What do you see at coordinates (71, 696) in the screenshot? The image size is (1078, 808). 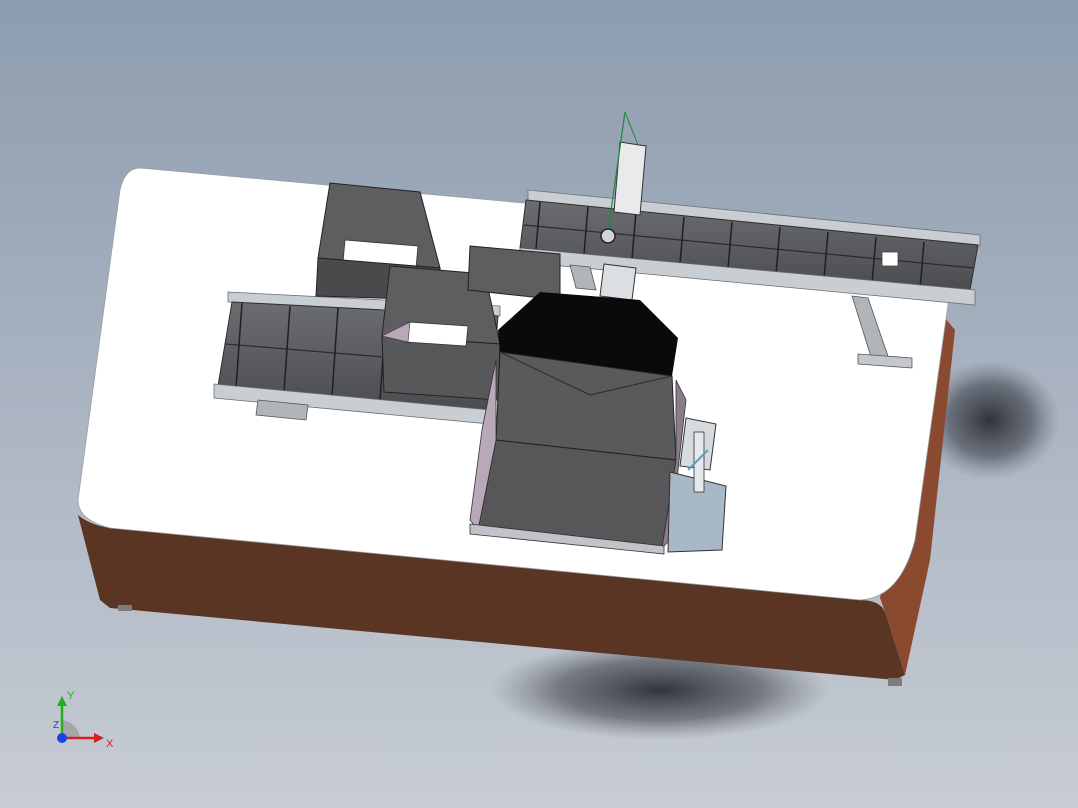 I see `y-axis-label: Y` at bounding box center [71, 696].